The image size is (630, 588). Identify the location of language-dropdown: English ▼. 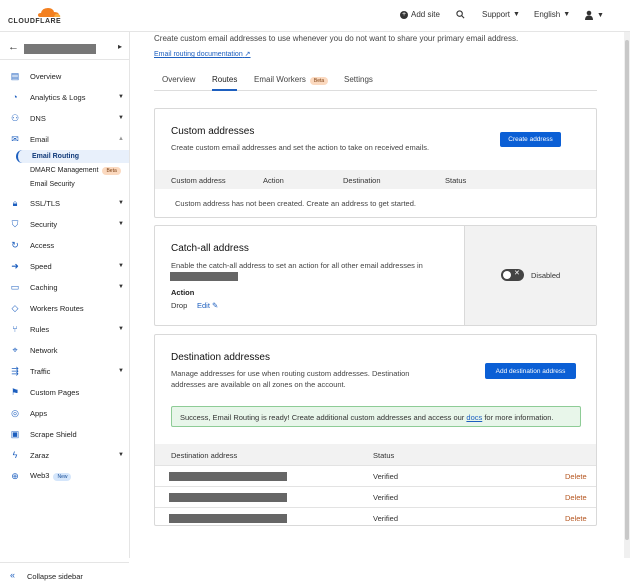
(552, 14).